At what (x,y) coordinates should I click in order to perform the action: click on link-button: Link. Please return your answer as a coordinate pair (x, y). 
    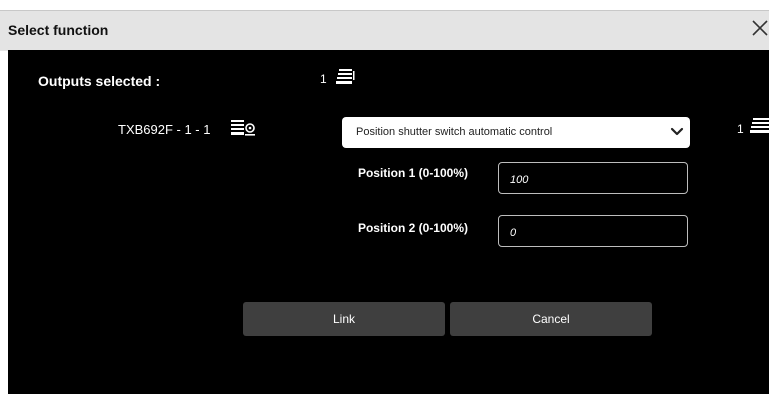
    Looking at the image, I should click on (344, 319).